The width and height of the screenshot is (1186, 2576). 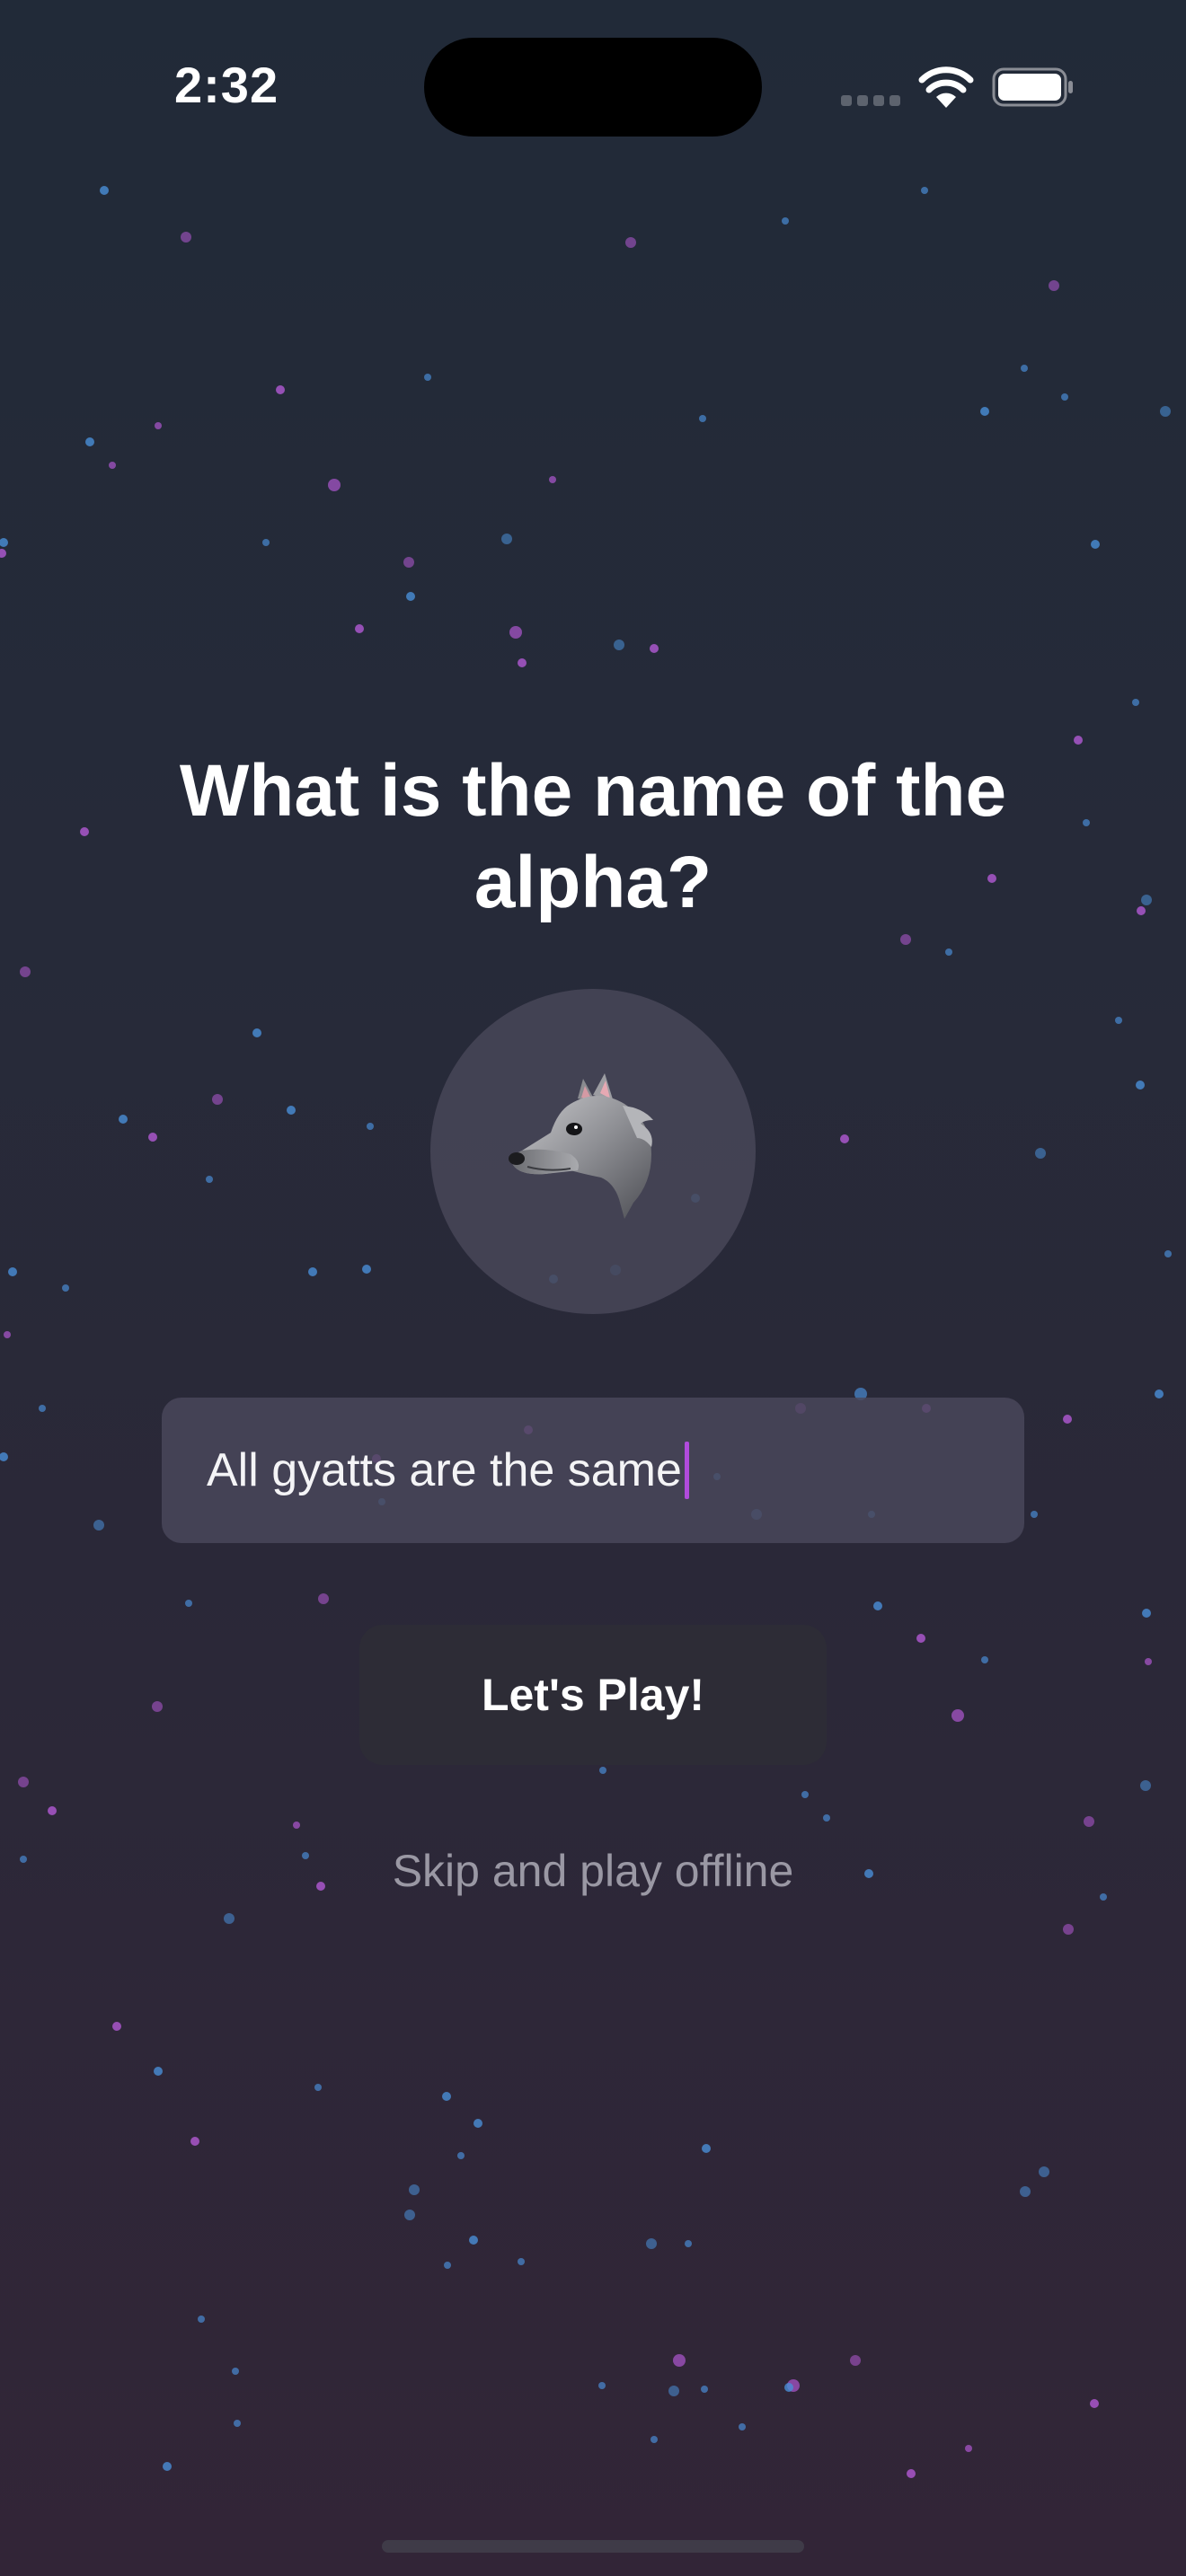 What do you see at coordinates (593, 1470) in the screenshot?
I see `alpha-name-input: All gyatts are the same` at bounding box center [593, 1470].